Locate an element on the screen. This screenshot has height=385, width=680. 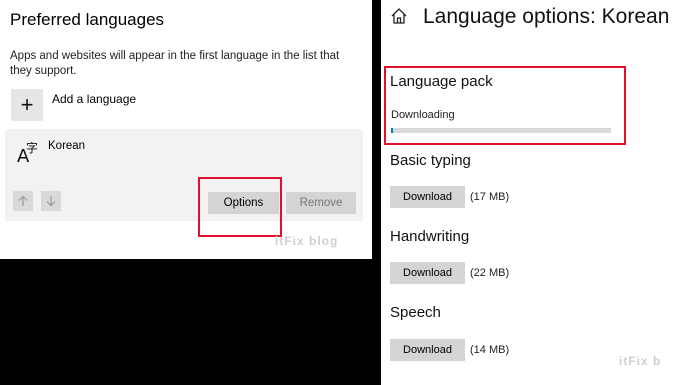
page-title: Language options: Korean is located at coordinates (546, 16).